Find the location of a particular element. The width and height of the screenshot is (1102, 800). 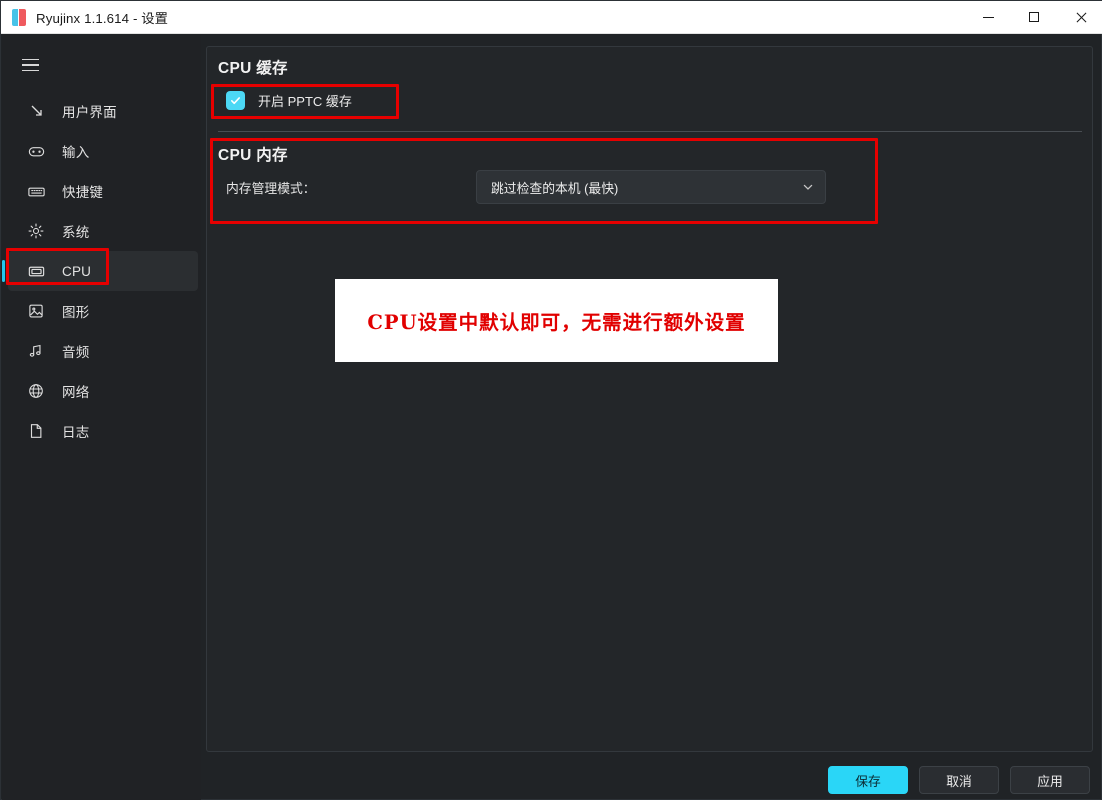

sidebar-item-logging: 日志 is located at coordinates (101, 431).